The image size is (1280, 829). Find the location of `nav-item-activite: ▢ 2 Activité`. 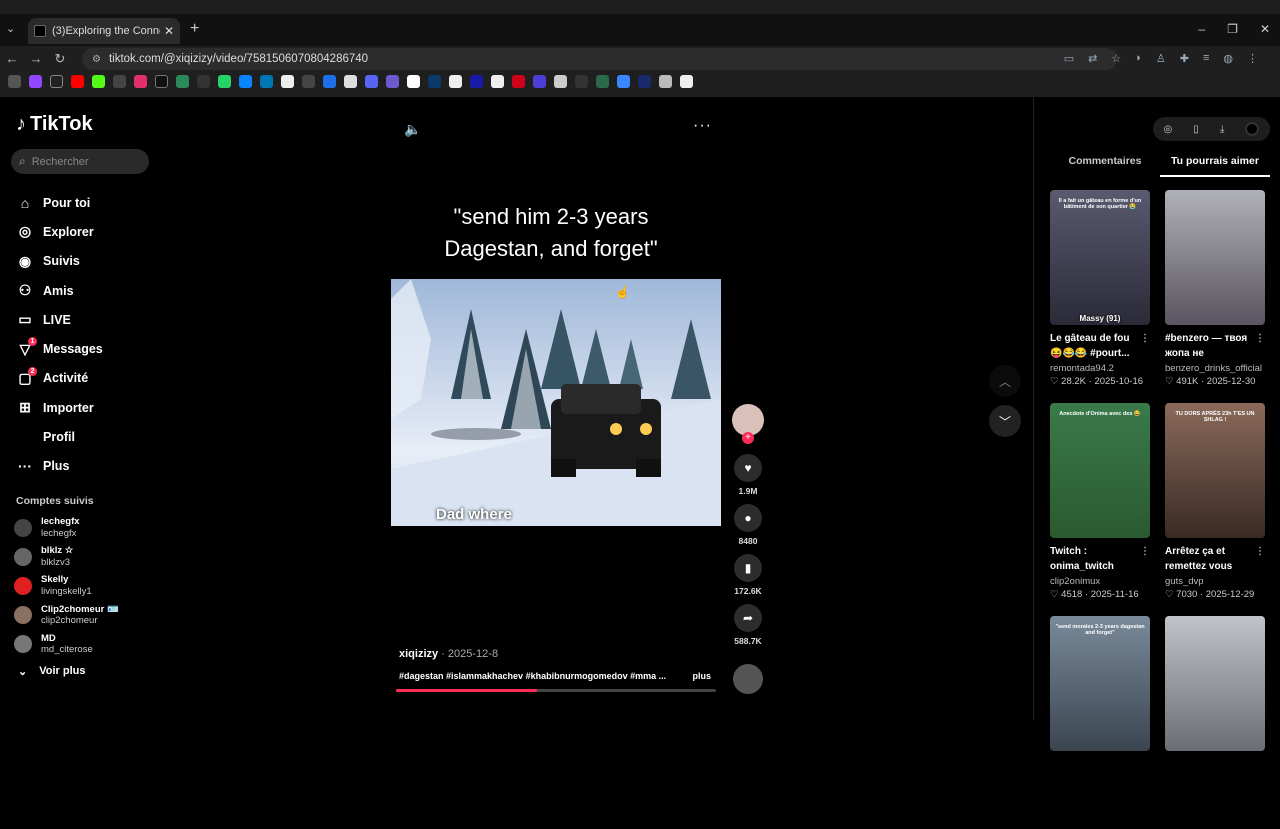

nav-item-activite: ▢ 2 Activité is located at coordinates (59, 378).